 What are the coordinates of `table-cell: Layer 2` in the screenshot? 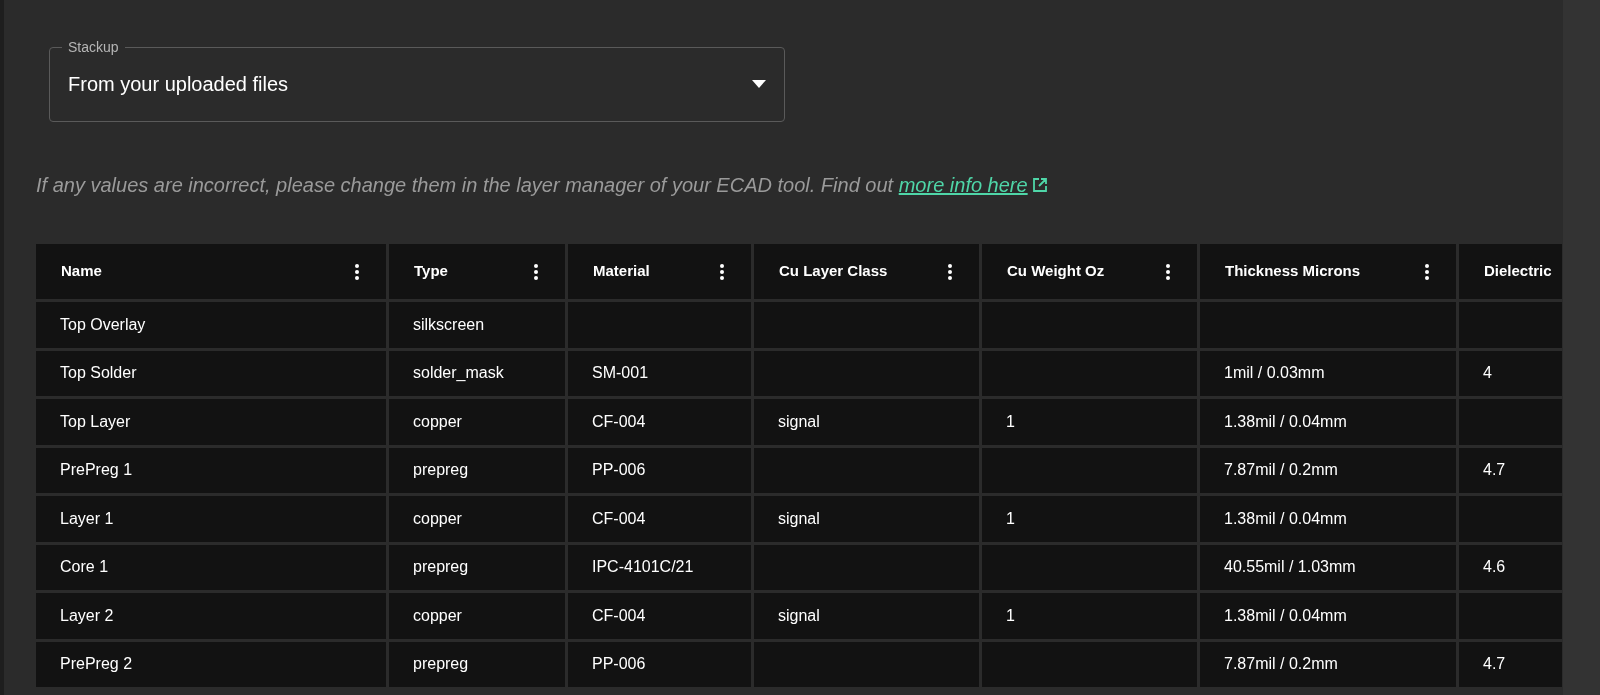 It's located at (211, 616).